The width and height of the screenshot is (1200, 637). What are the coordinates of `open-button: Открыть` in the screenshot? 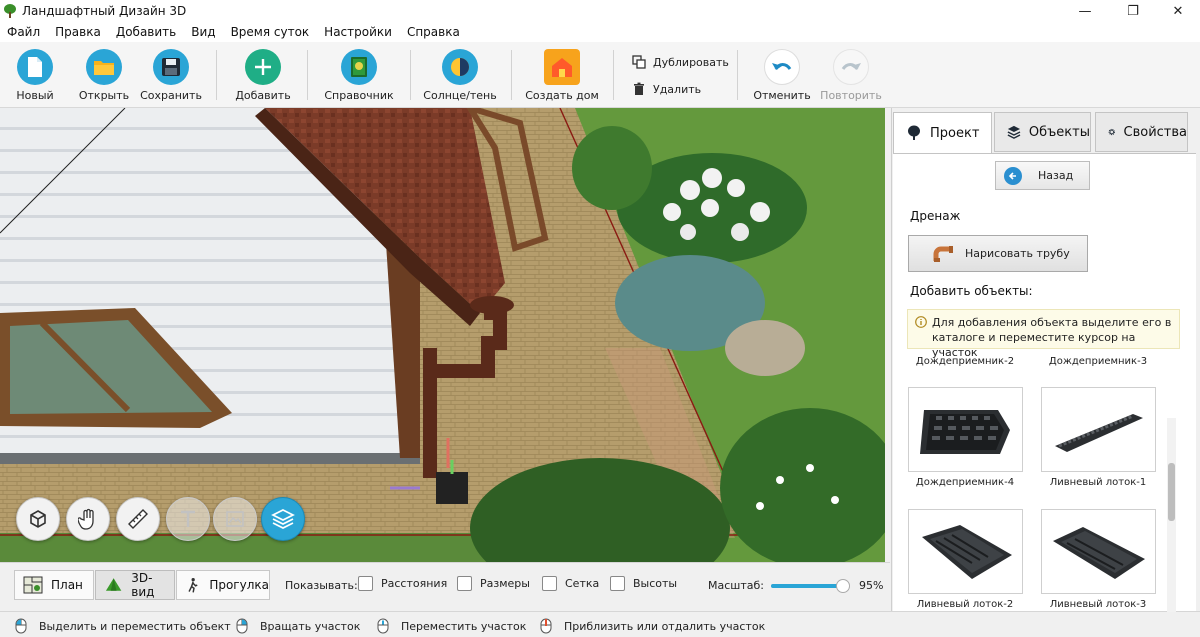 It's located at (104, 75).